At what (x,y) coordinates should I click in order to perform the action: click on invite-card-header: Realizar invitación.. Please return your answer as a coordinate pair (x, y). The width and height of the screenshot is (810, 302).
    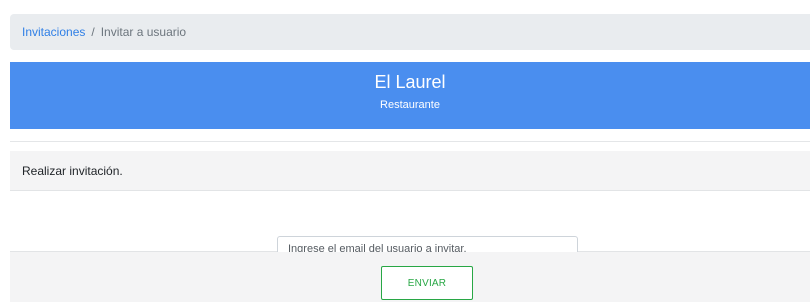
    Looking at the image, I should click on (410, 171).